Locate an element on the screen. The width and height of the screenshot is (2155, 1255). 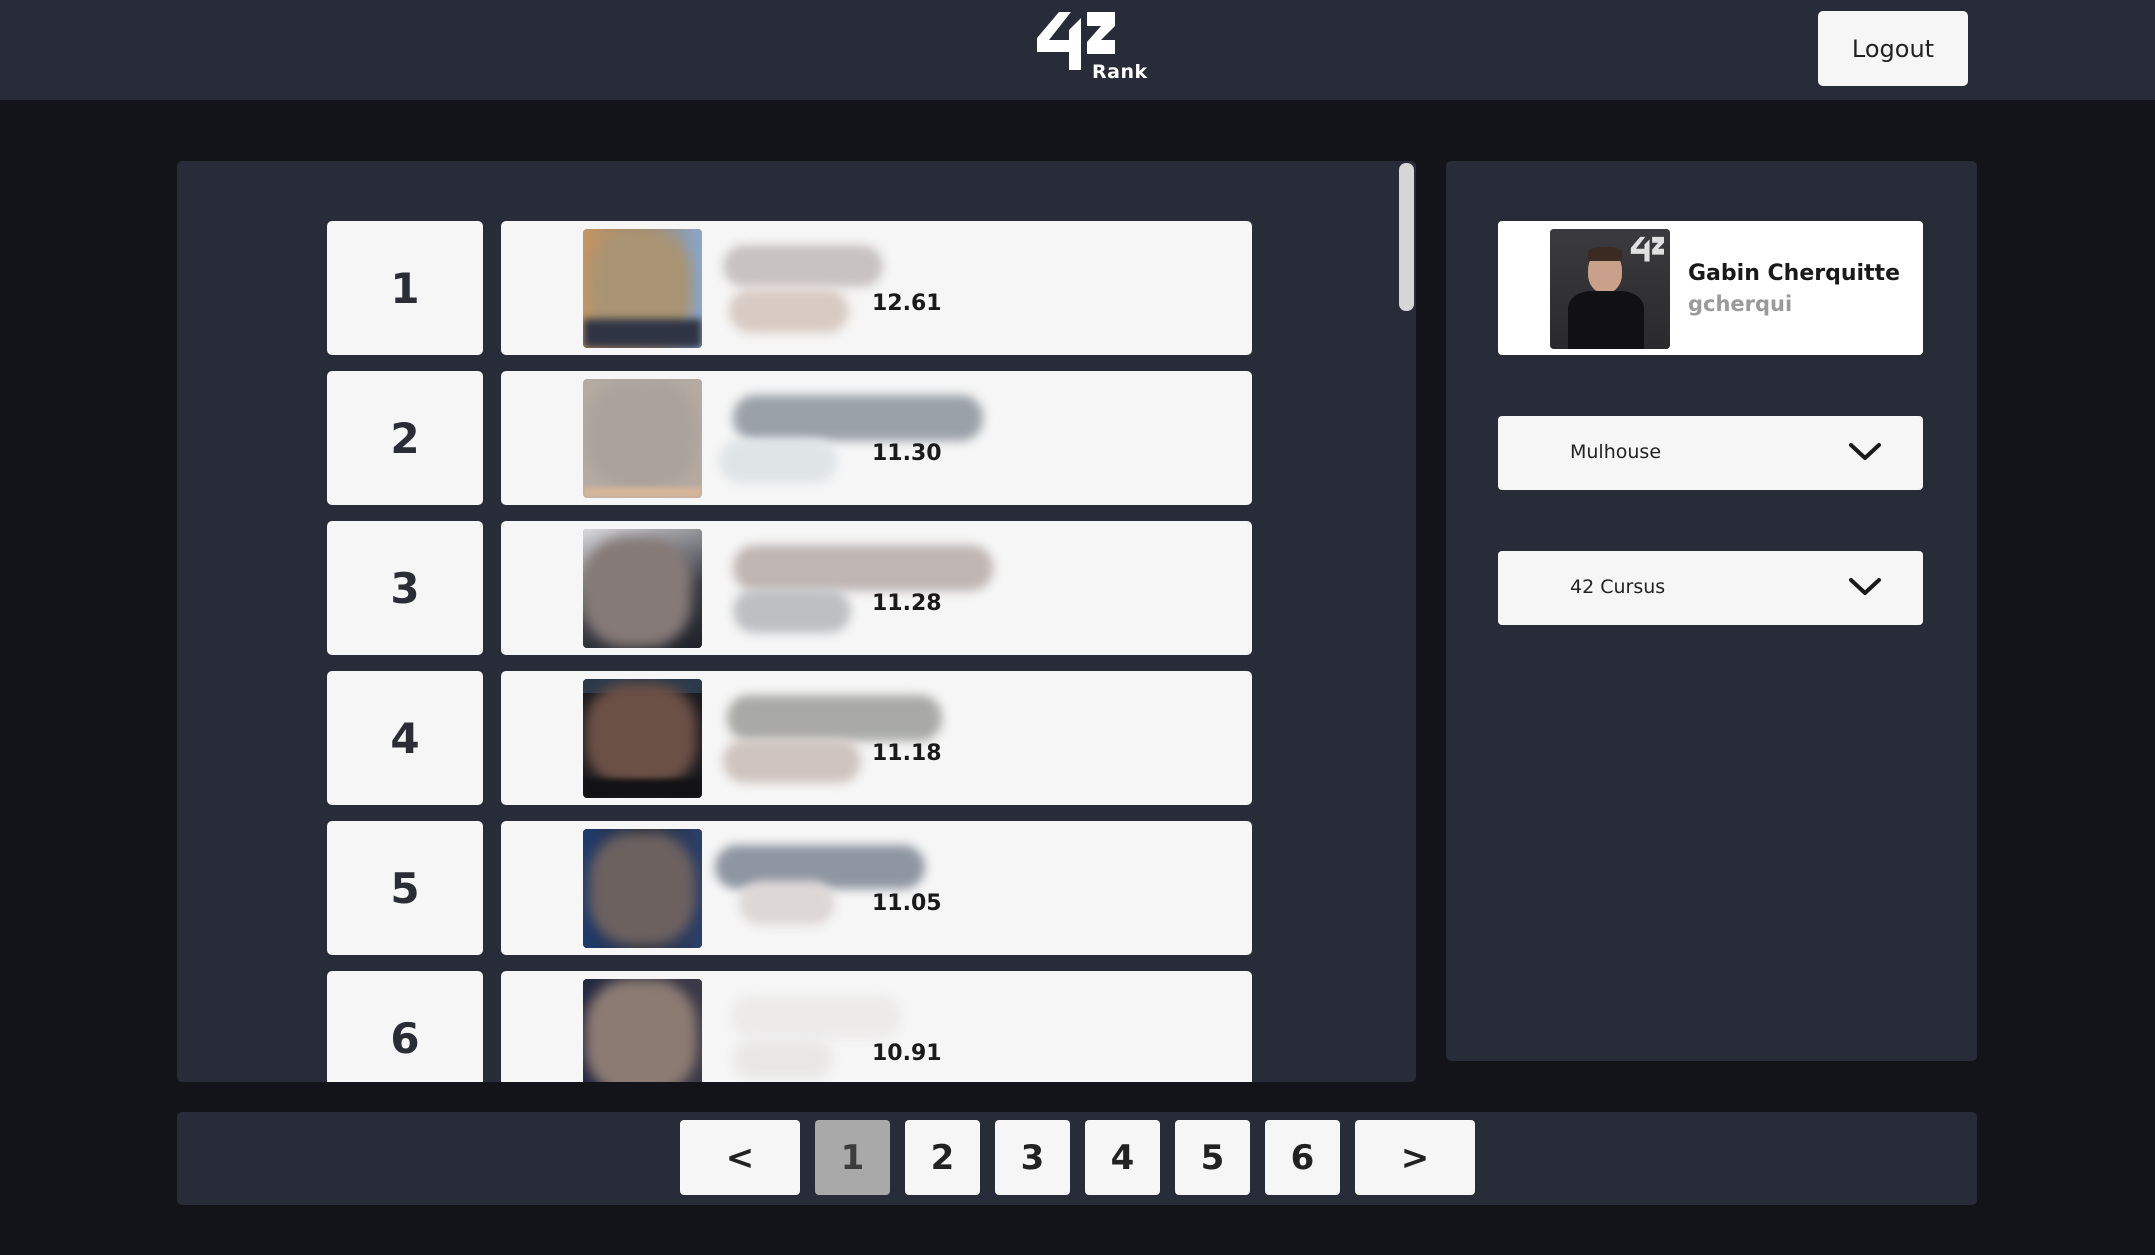
leaderboard-row: 6 10.91 is located at coordinates (727, 1026).